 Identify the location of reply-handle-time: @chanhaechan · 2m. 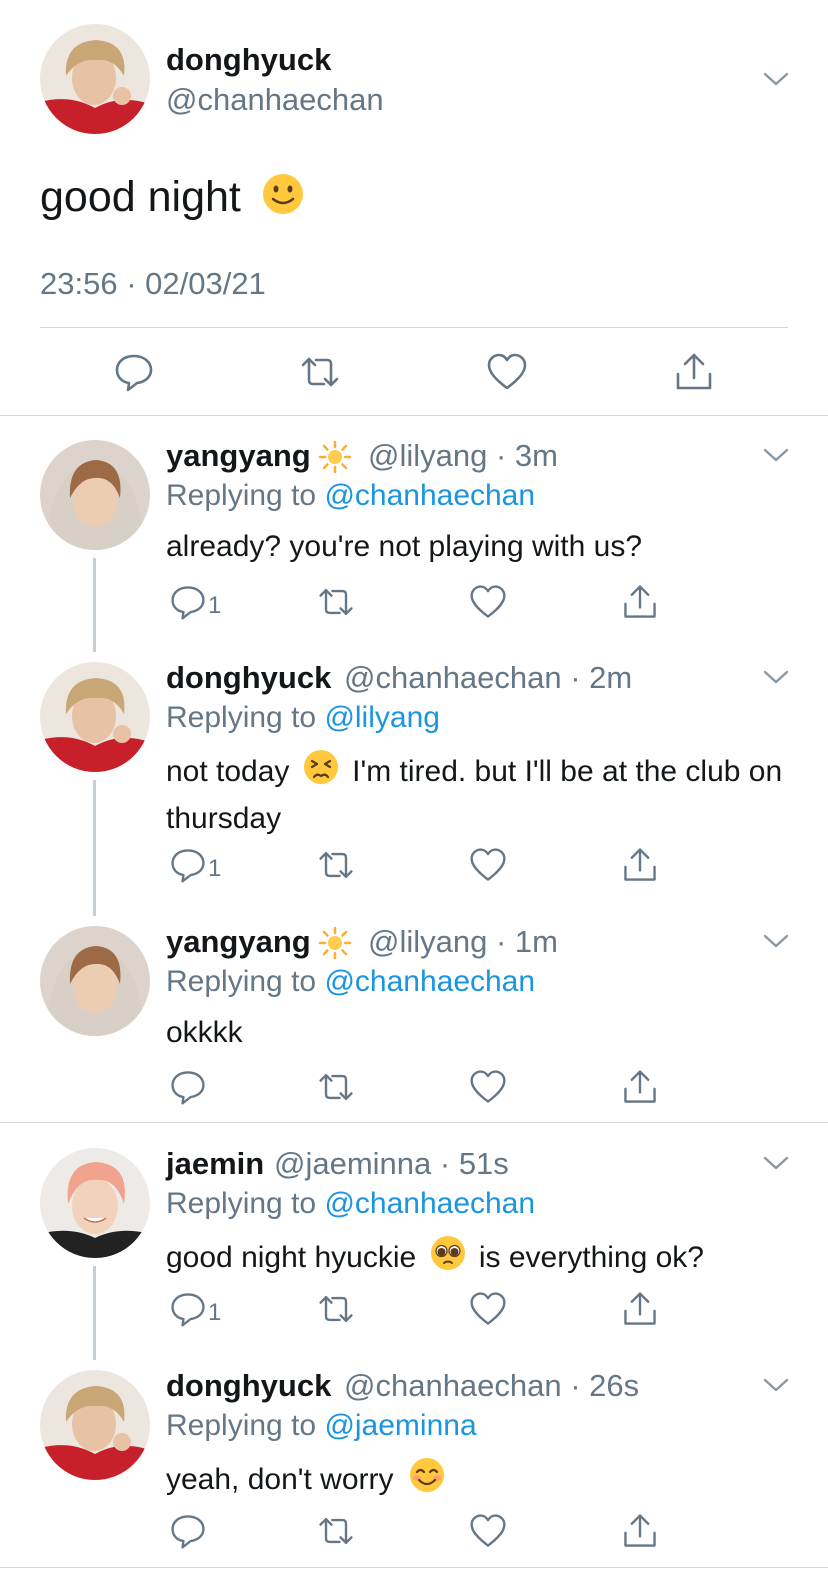
(488, 678).